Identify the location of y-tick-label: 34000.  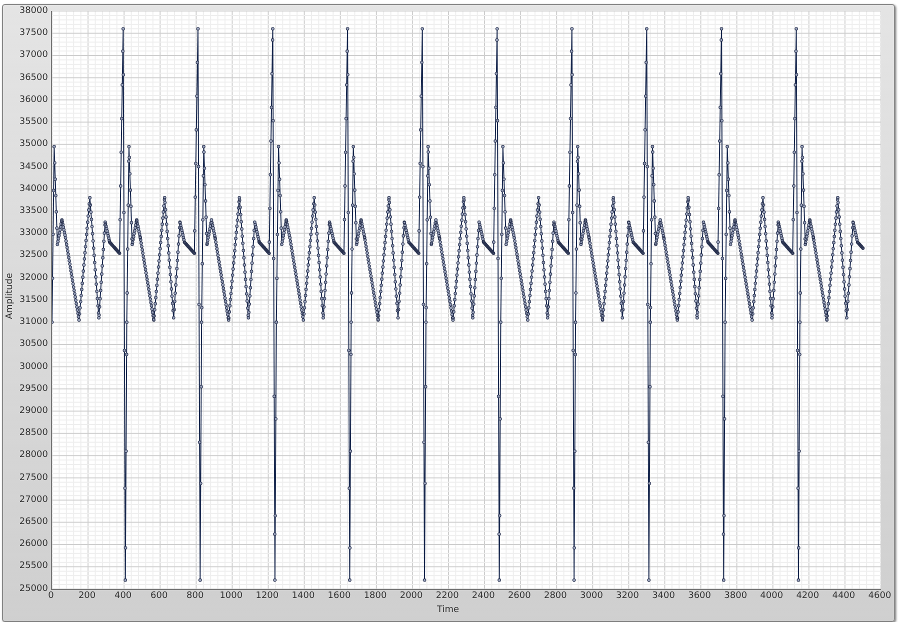
(33, 188).